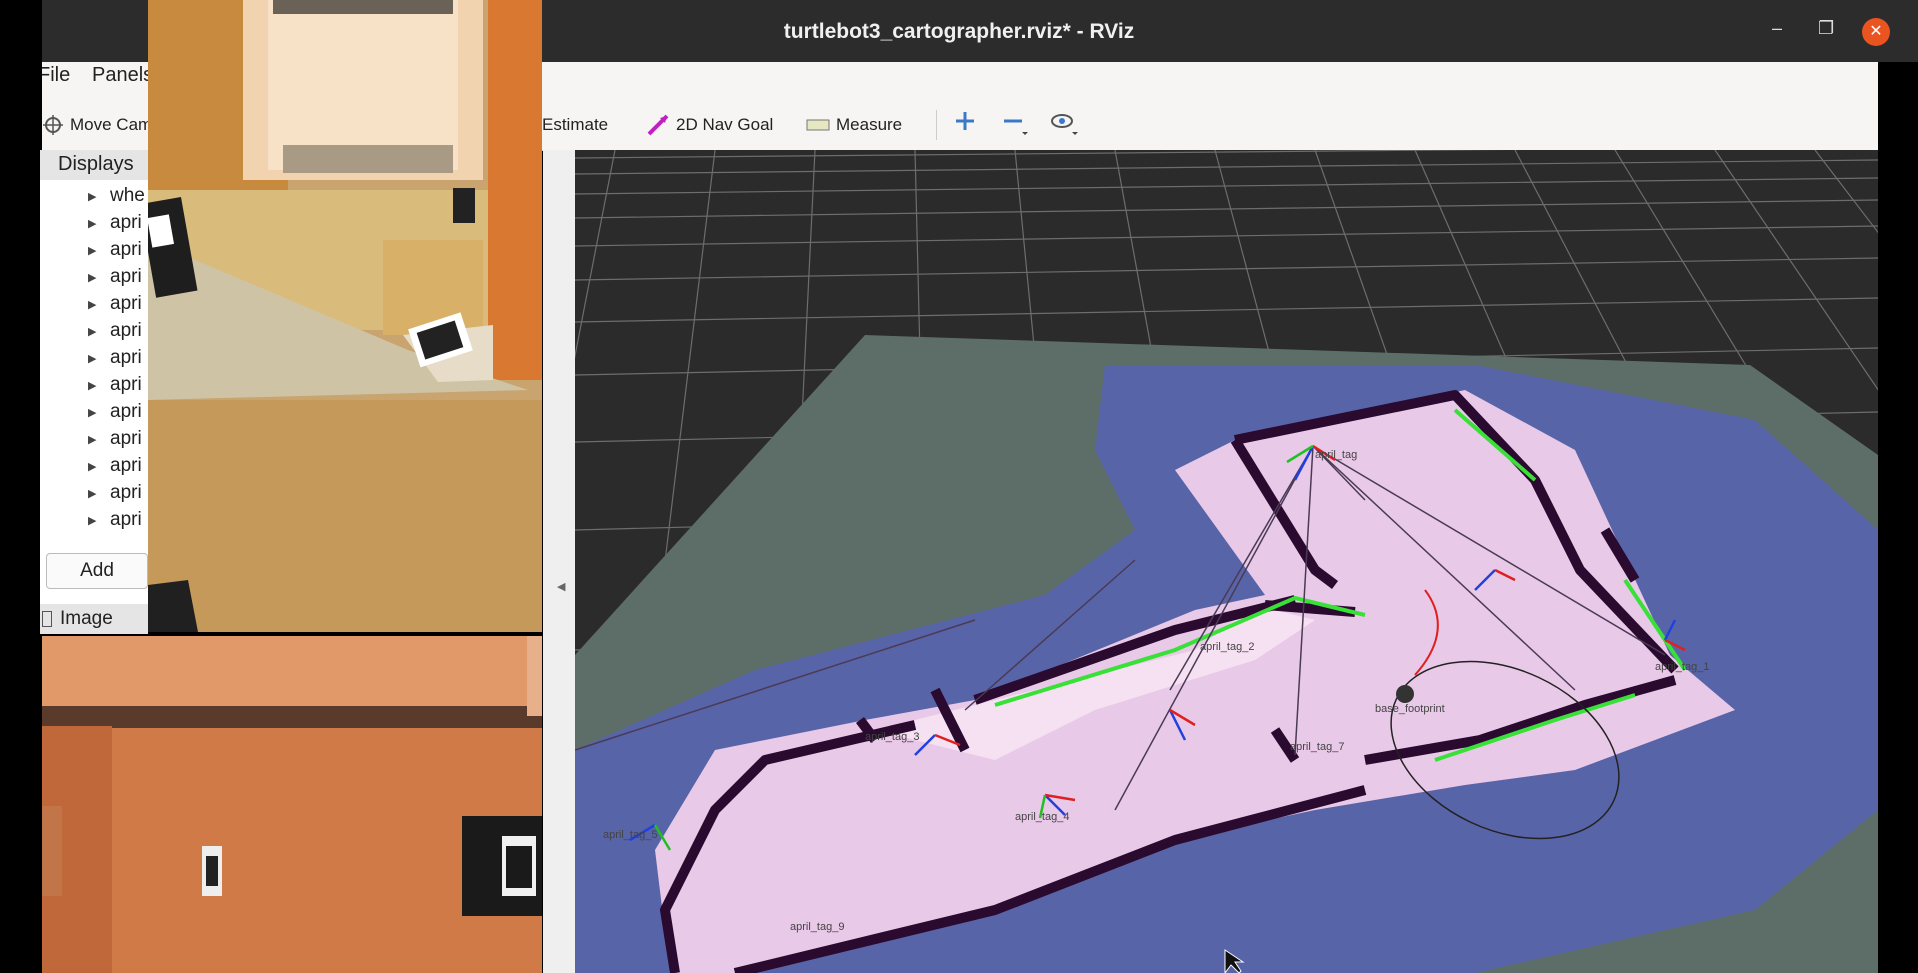 The height and width of the screenshot is (973, 1918). I want to click on pose-estimate-label: Estimate, so click(575, 124).